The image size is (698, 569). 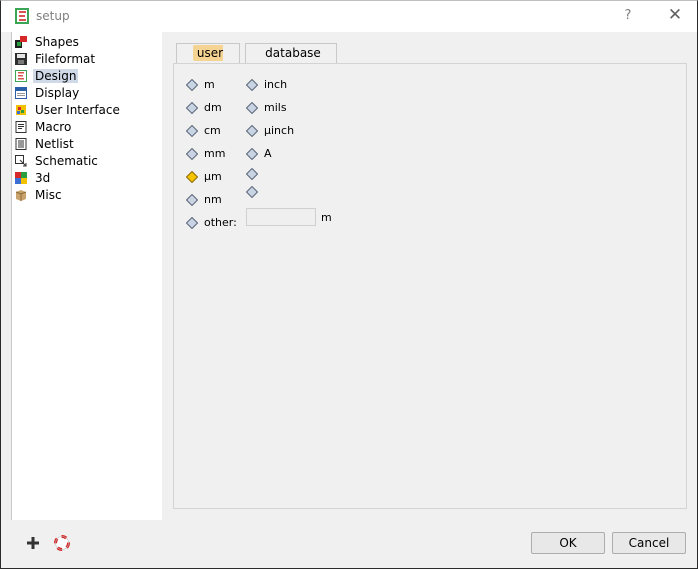 I want to click on lifebuoy-icon, so click(x=62, y=543).